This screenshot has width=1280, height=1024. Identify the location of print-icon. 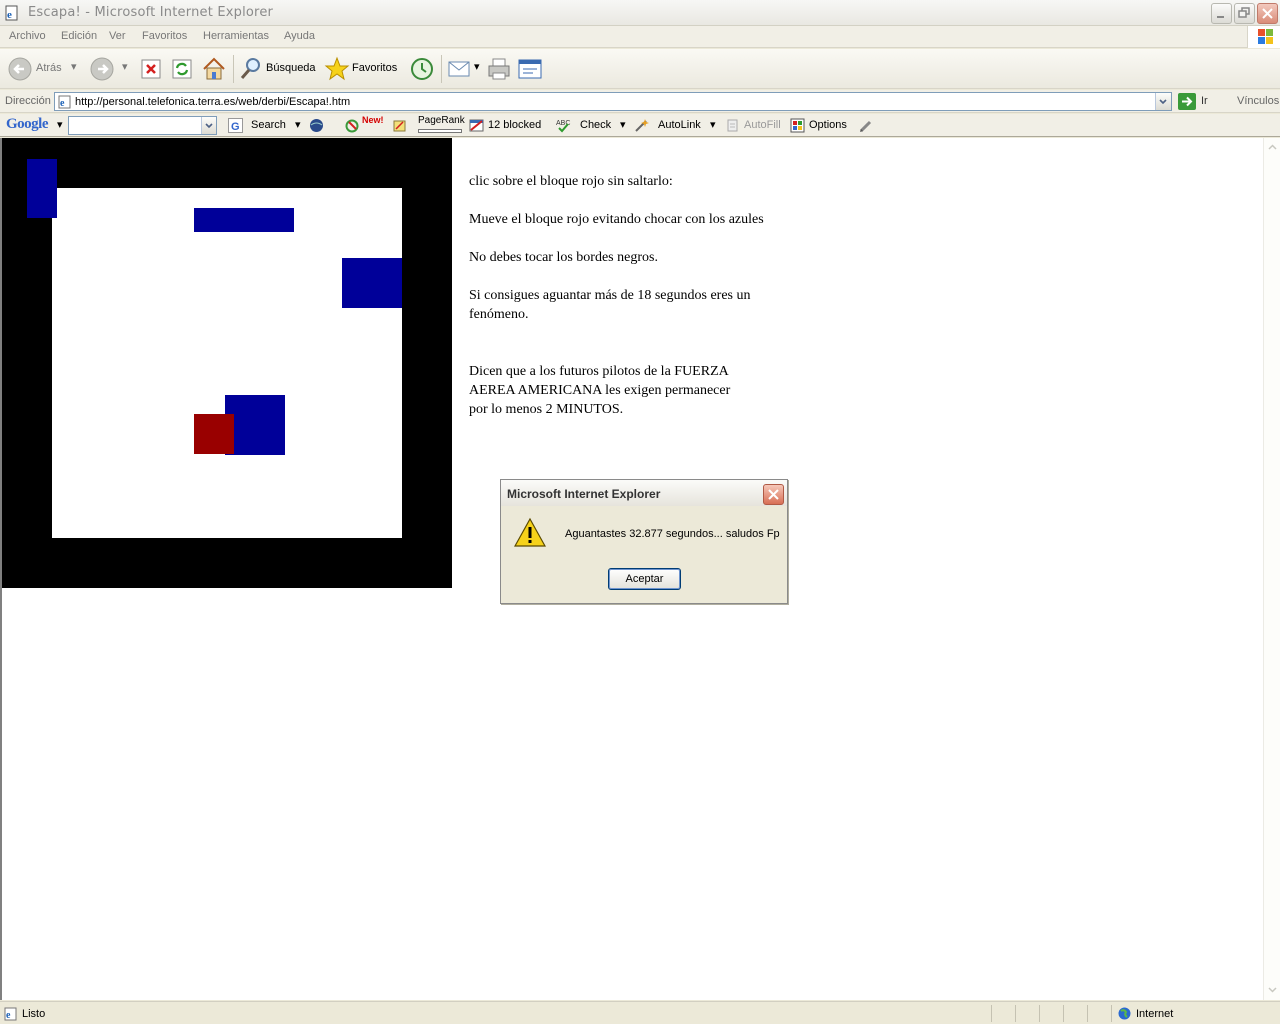
(499, 69).